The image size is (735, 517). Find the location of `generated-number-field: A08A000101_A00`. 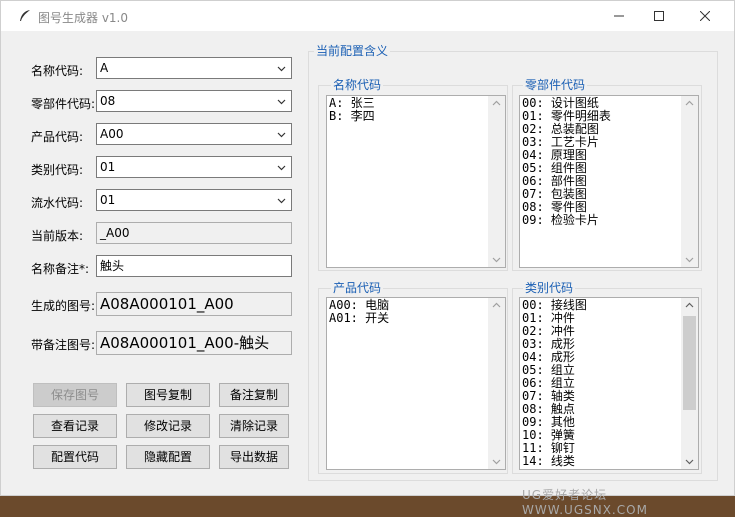

generated-number-field: A08A000101_A00 is located at coordinates (194, 304).